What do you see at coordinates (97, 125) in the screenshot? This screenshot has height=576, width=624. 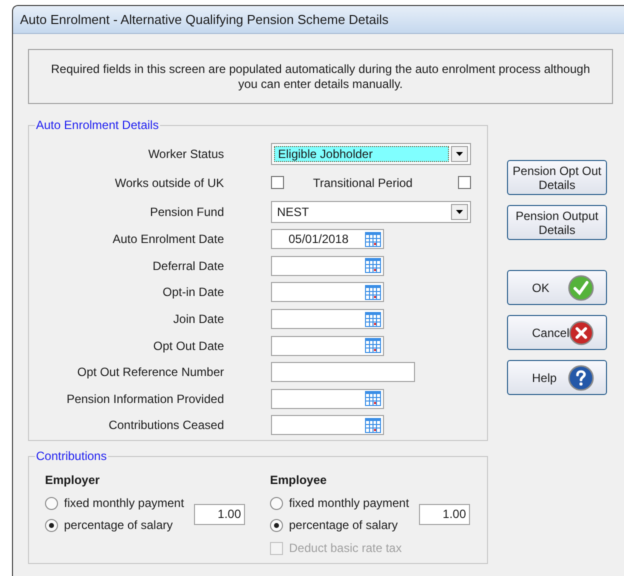 I see `group-legend: Auto Enrolment Details` at bounding box center [97, 125].